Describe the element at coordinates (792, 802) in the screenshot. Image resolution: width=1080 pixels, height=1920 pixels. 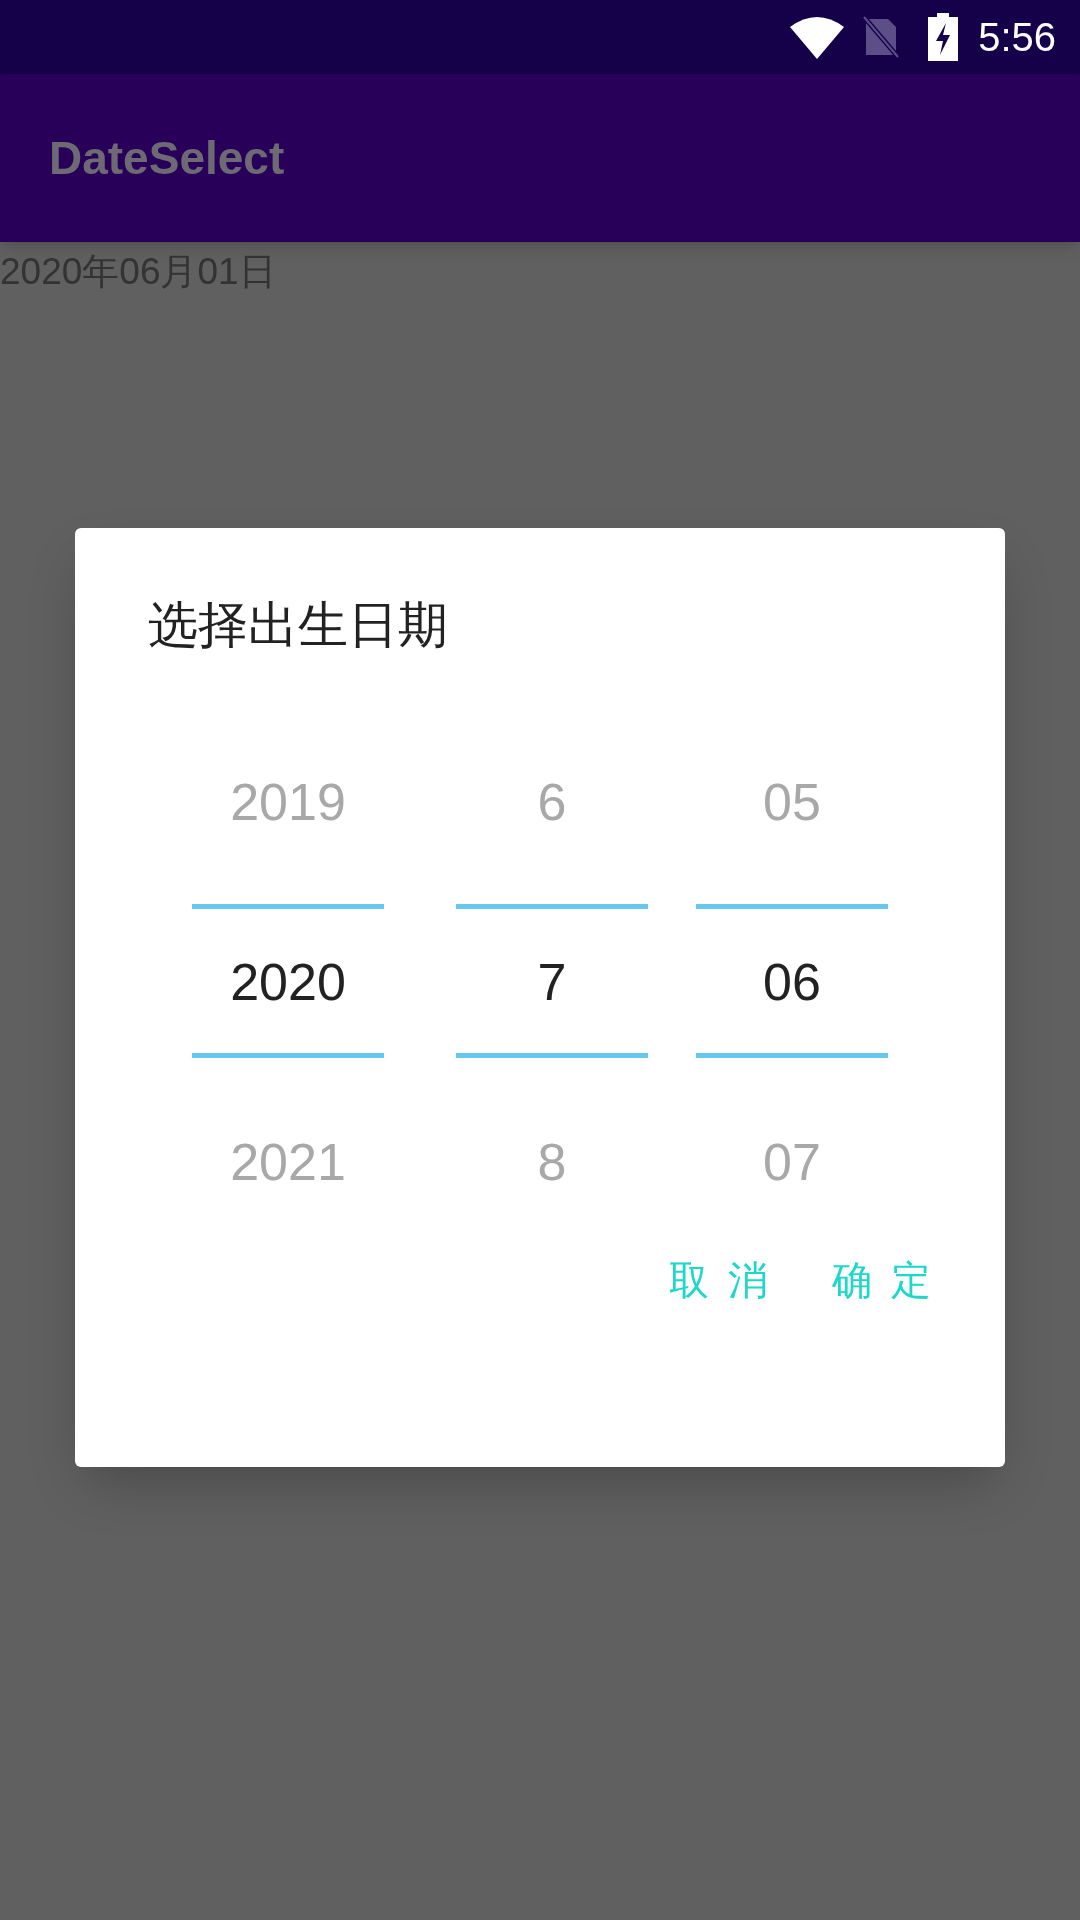
I see `picker-item: 05` at that location.